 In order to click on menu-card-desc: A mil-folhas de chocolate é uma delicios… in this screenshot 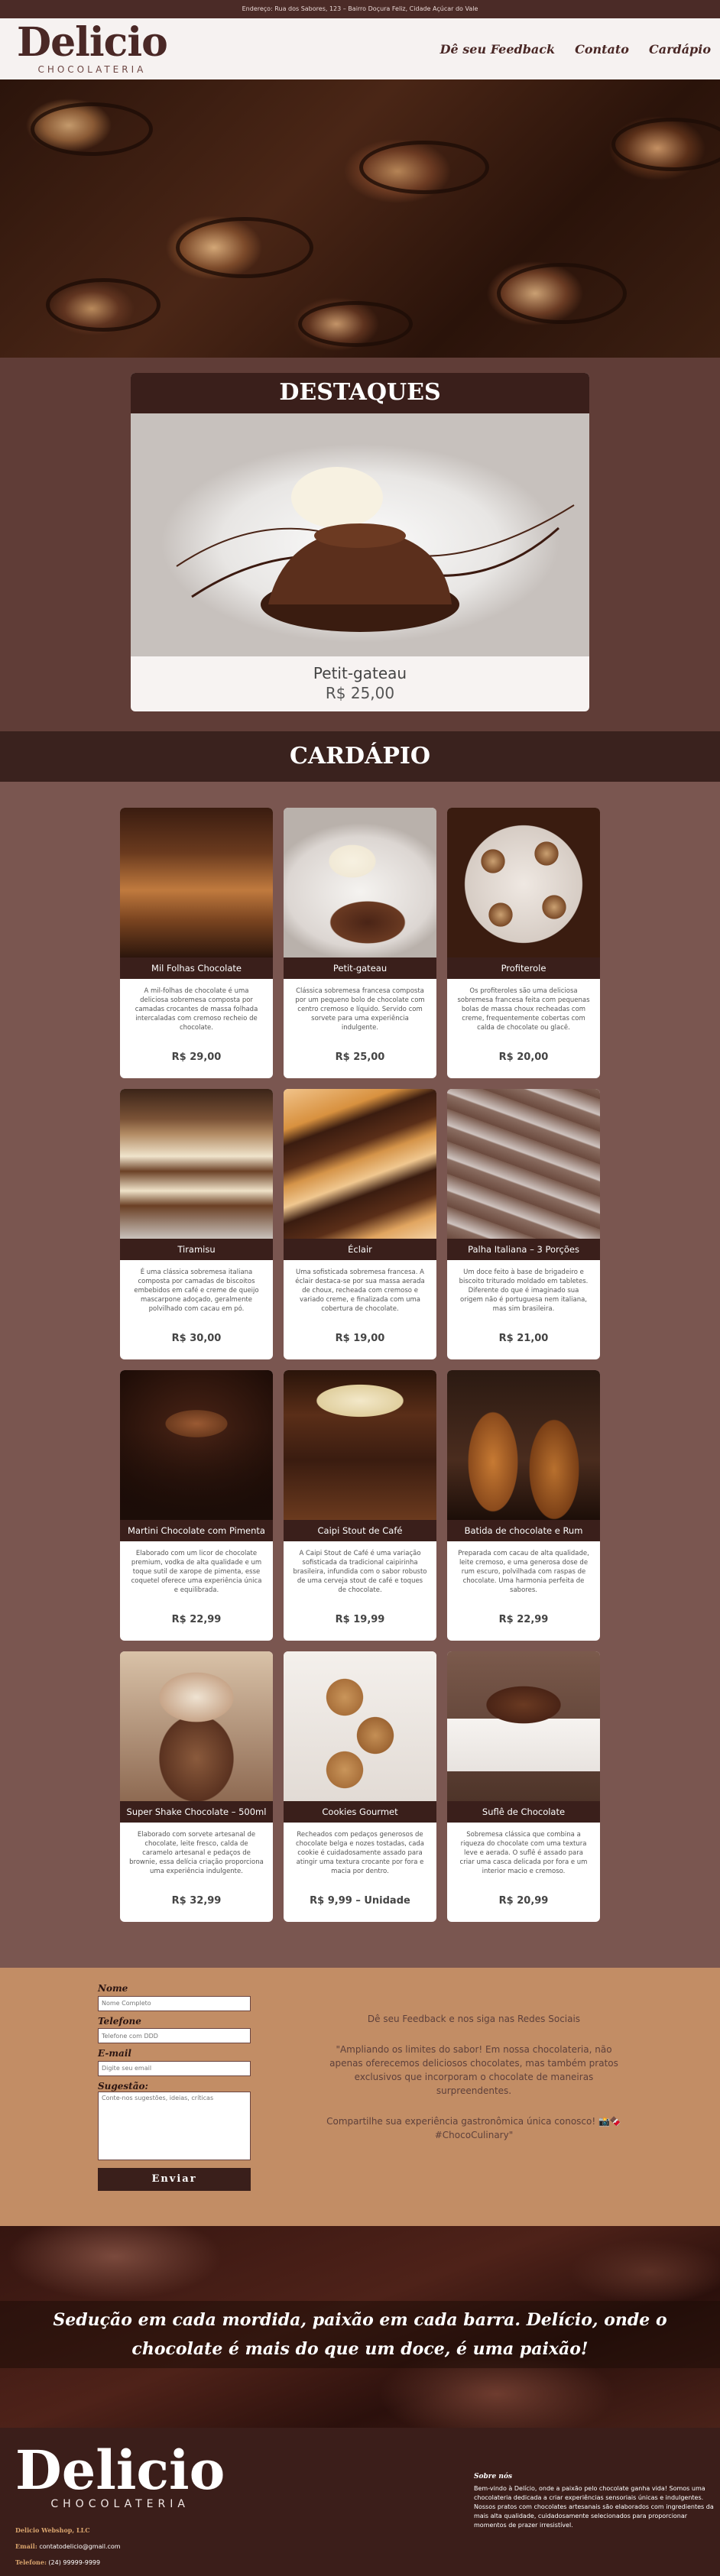, I will do `click(196, 1010)`.